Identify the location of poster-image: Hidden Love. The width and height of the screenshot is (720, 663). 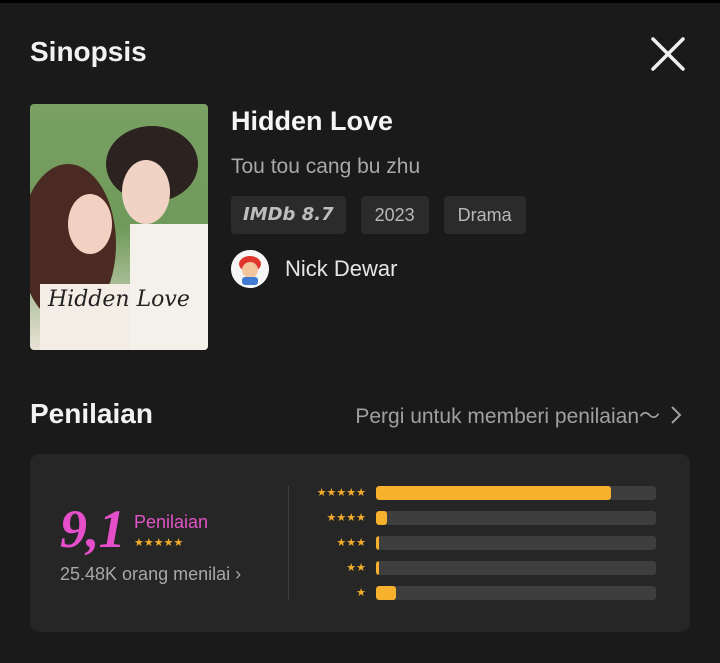
(119, 227).